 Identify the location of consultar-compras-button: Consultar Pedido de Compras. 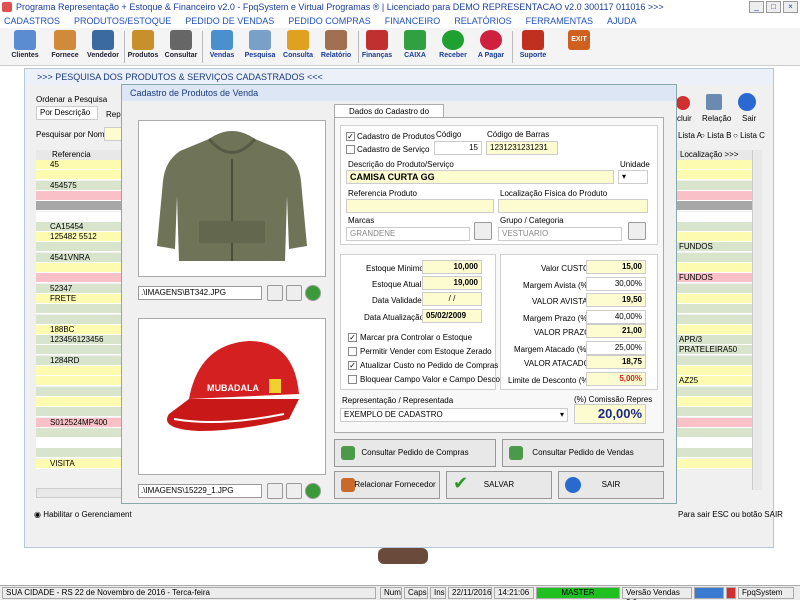
(415, 453).